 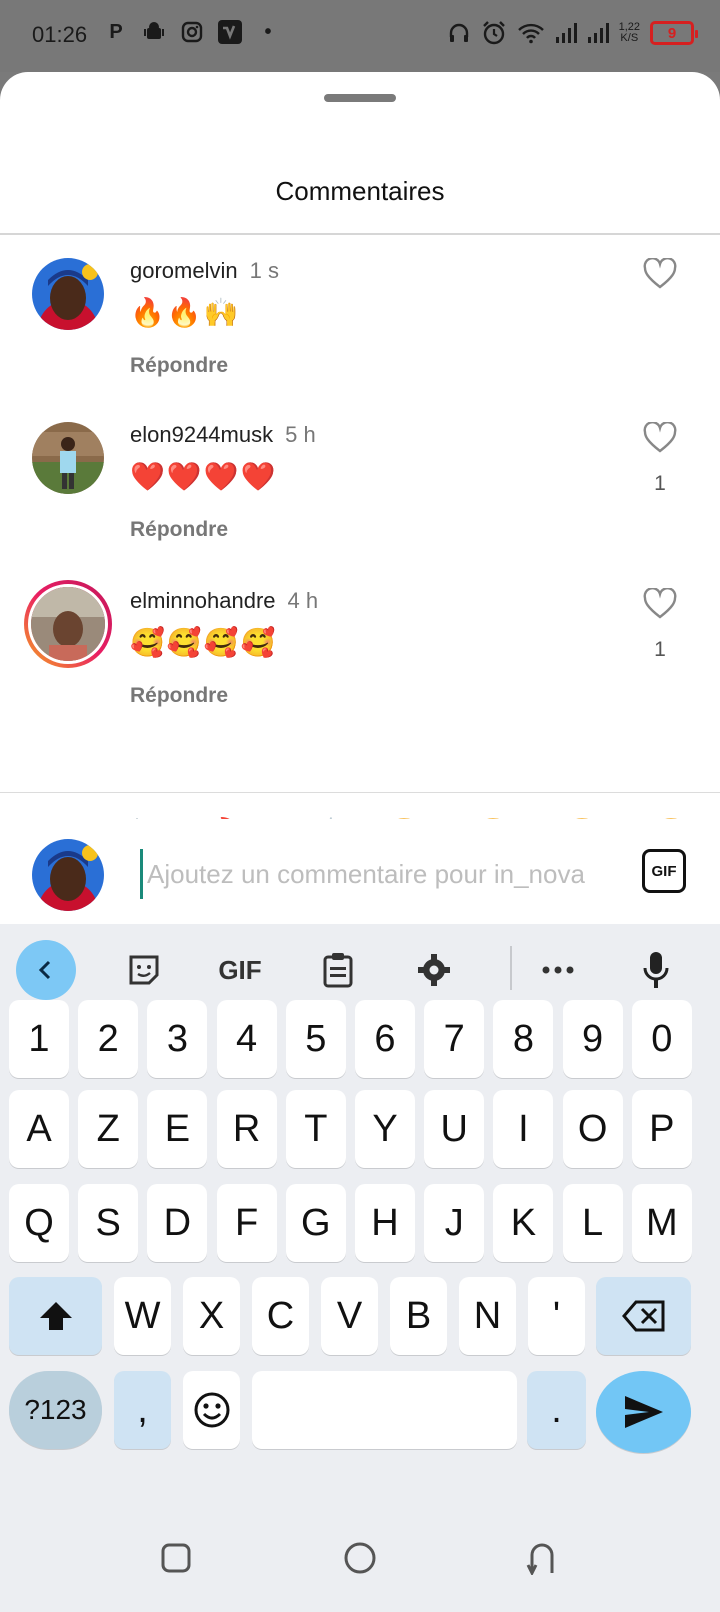 What do you see at coordinates (542, 1558) in the screenshot?
I see `back-button` at bounding box center [542, 1558].